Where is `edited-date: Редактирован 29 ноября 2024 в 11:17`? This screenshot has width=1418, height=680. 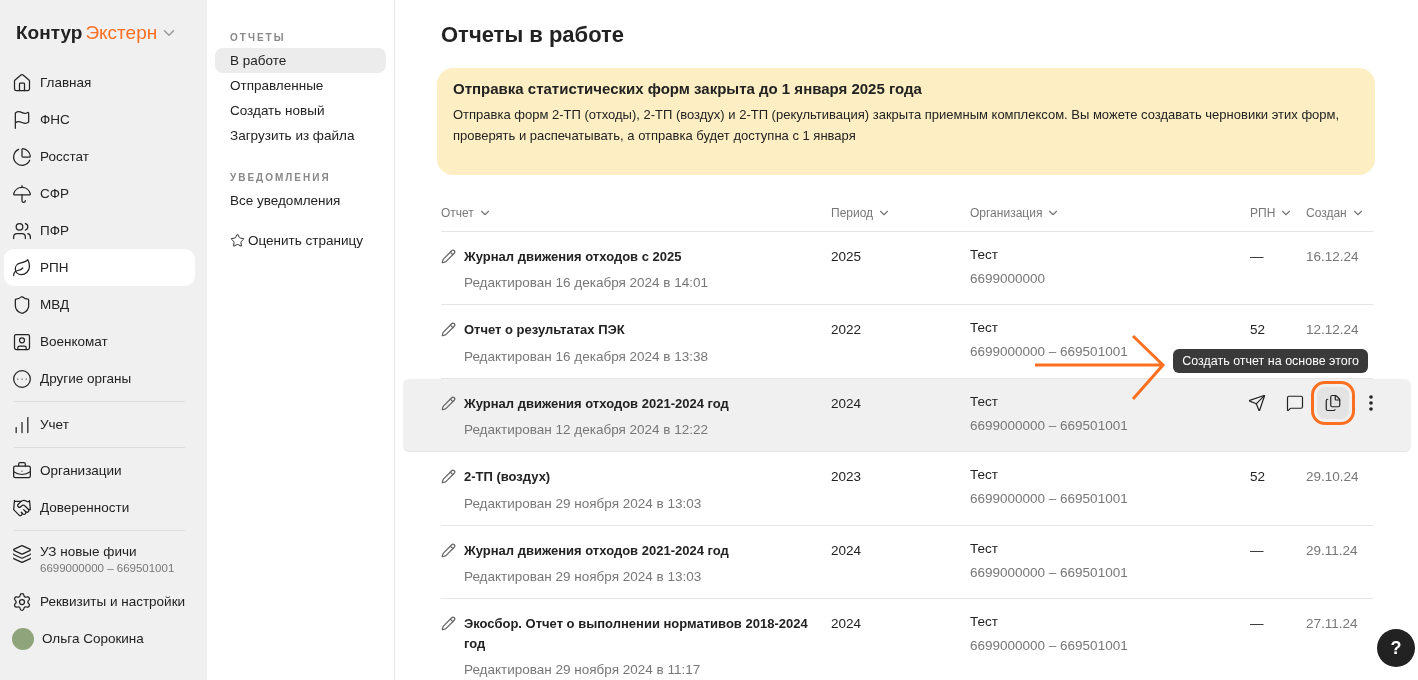 edited-date: Редактирован 29 ноября 2024 в 11:17 is located at coordinates (583, 670).